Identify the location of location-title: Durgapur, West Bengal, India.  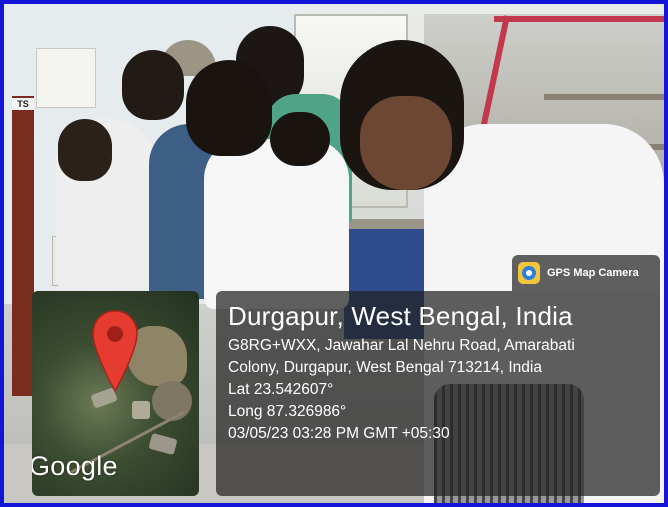
(400, 316).